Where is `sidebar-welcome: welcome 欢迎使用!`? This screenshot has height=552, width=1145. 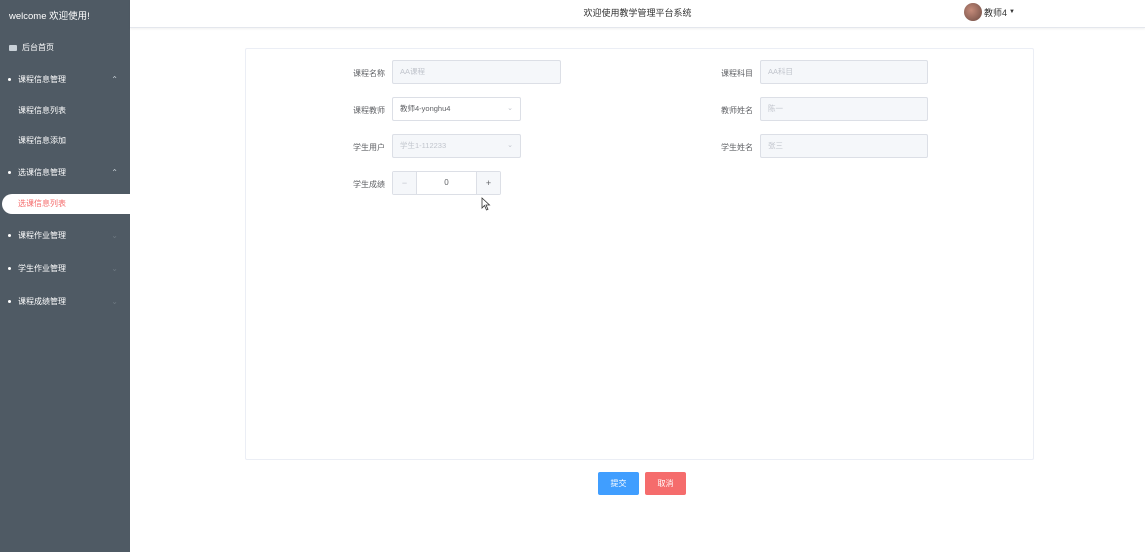
sidebar-welcome: welcome 欢迎使用! is located at coordinates (49, 16).